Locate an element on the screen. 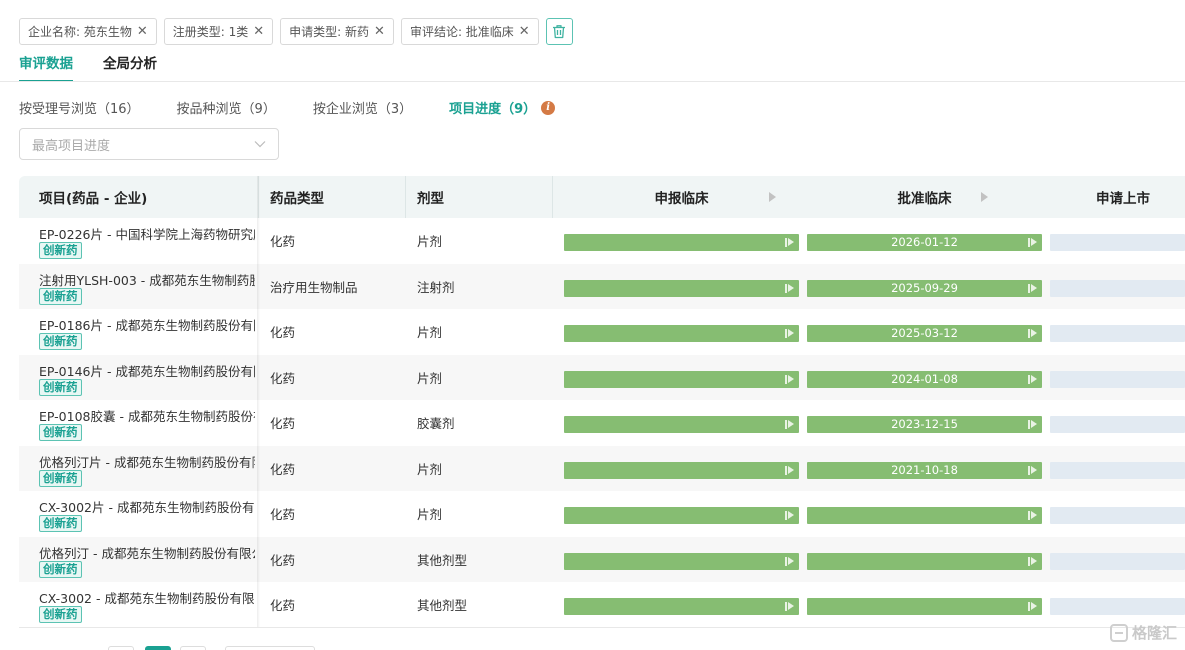 The width and height of the screenshot is (1185, 650). filter-chip-company: 企业名称: 苑东生物 ✕ is located at coordinates (88, 31).